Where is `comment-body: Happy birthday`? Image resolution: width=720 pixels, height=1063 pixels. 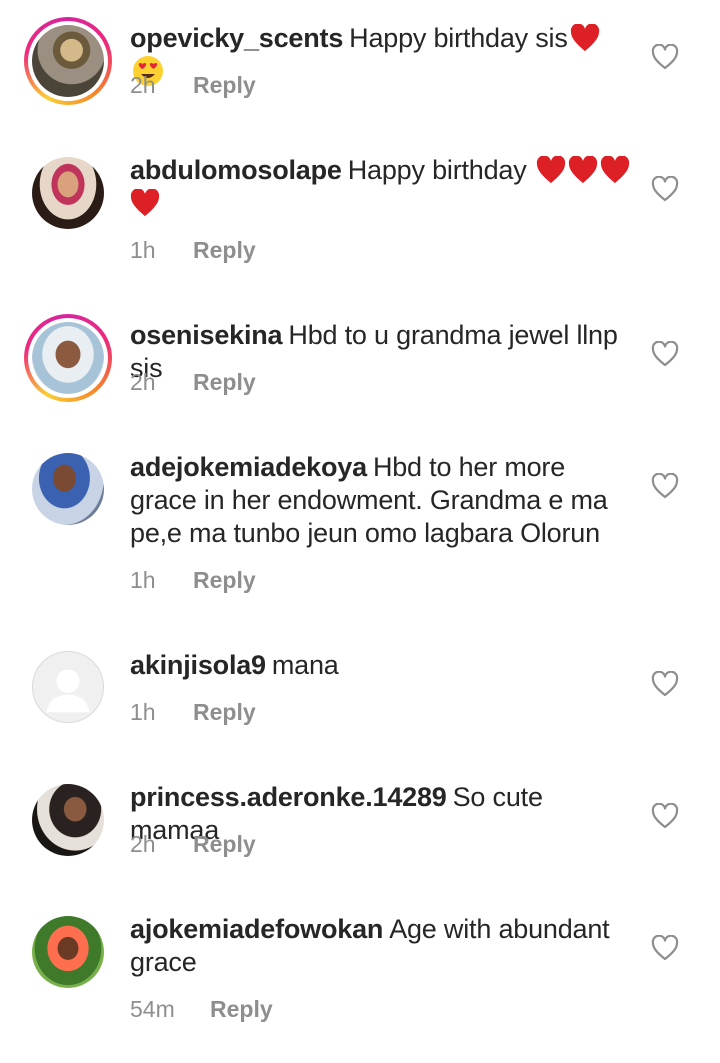
comment-body: Happy birthday is located at coordinates (437, 170).